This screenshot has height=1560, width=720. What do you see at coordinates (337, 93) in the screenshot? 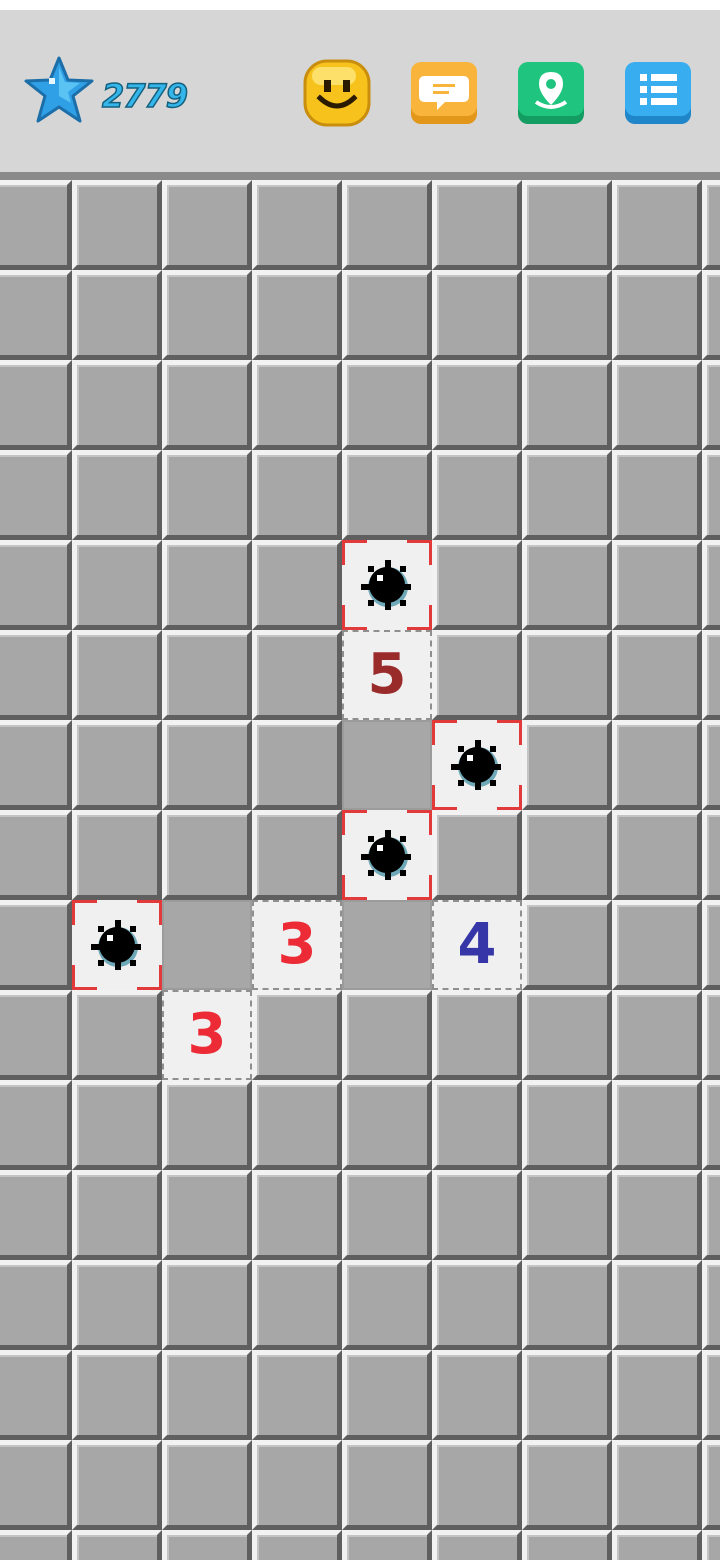
I see `smiley-button` at bounding box center [337, 93].